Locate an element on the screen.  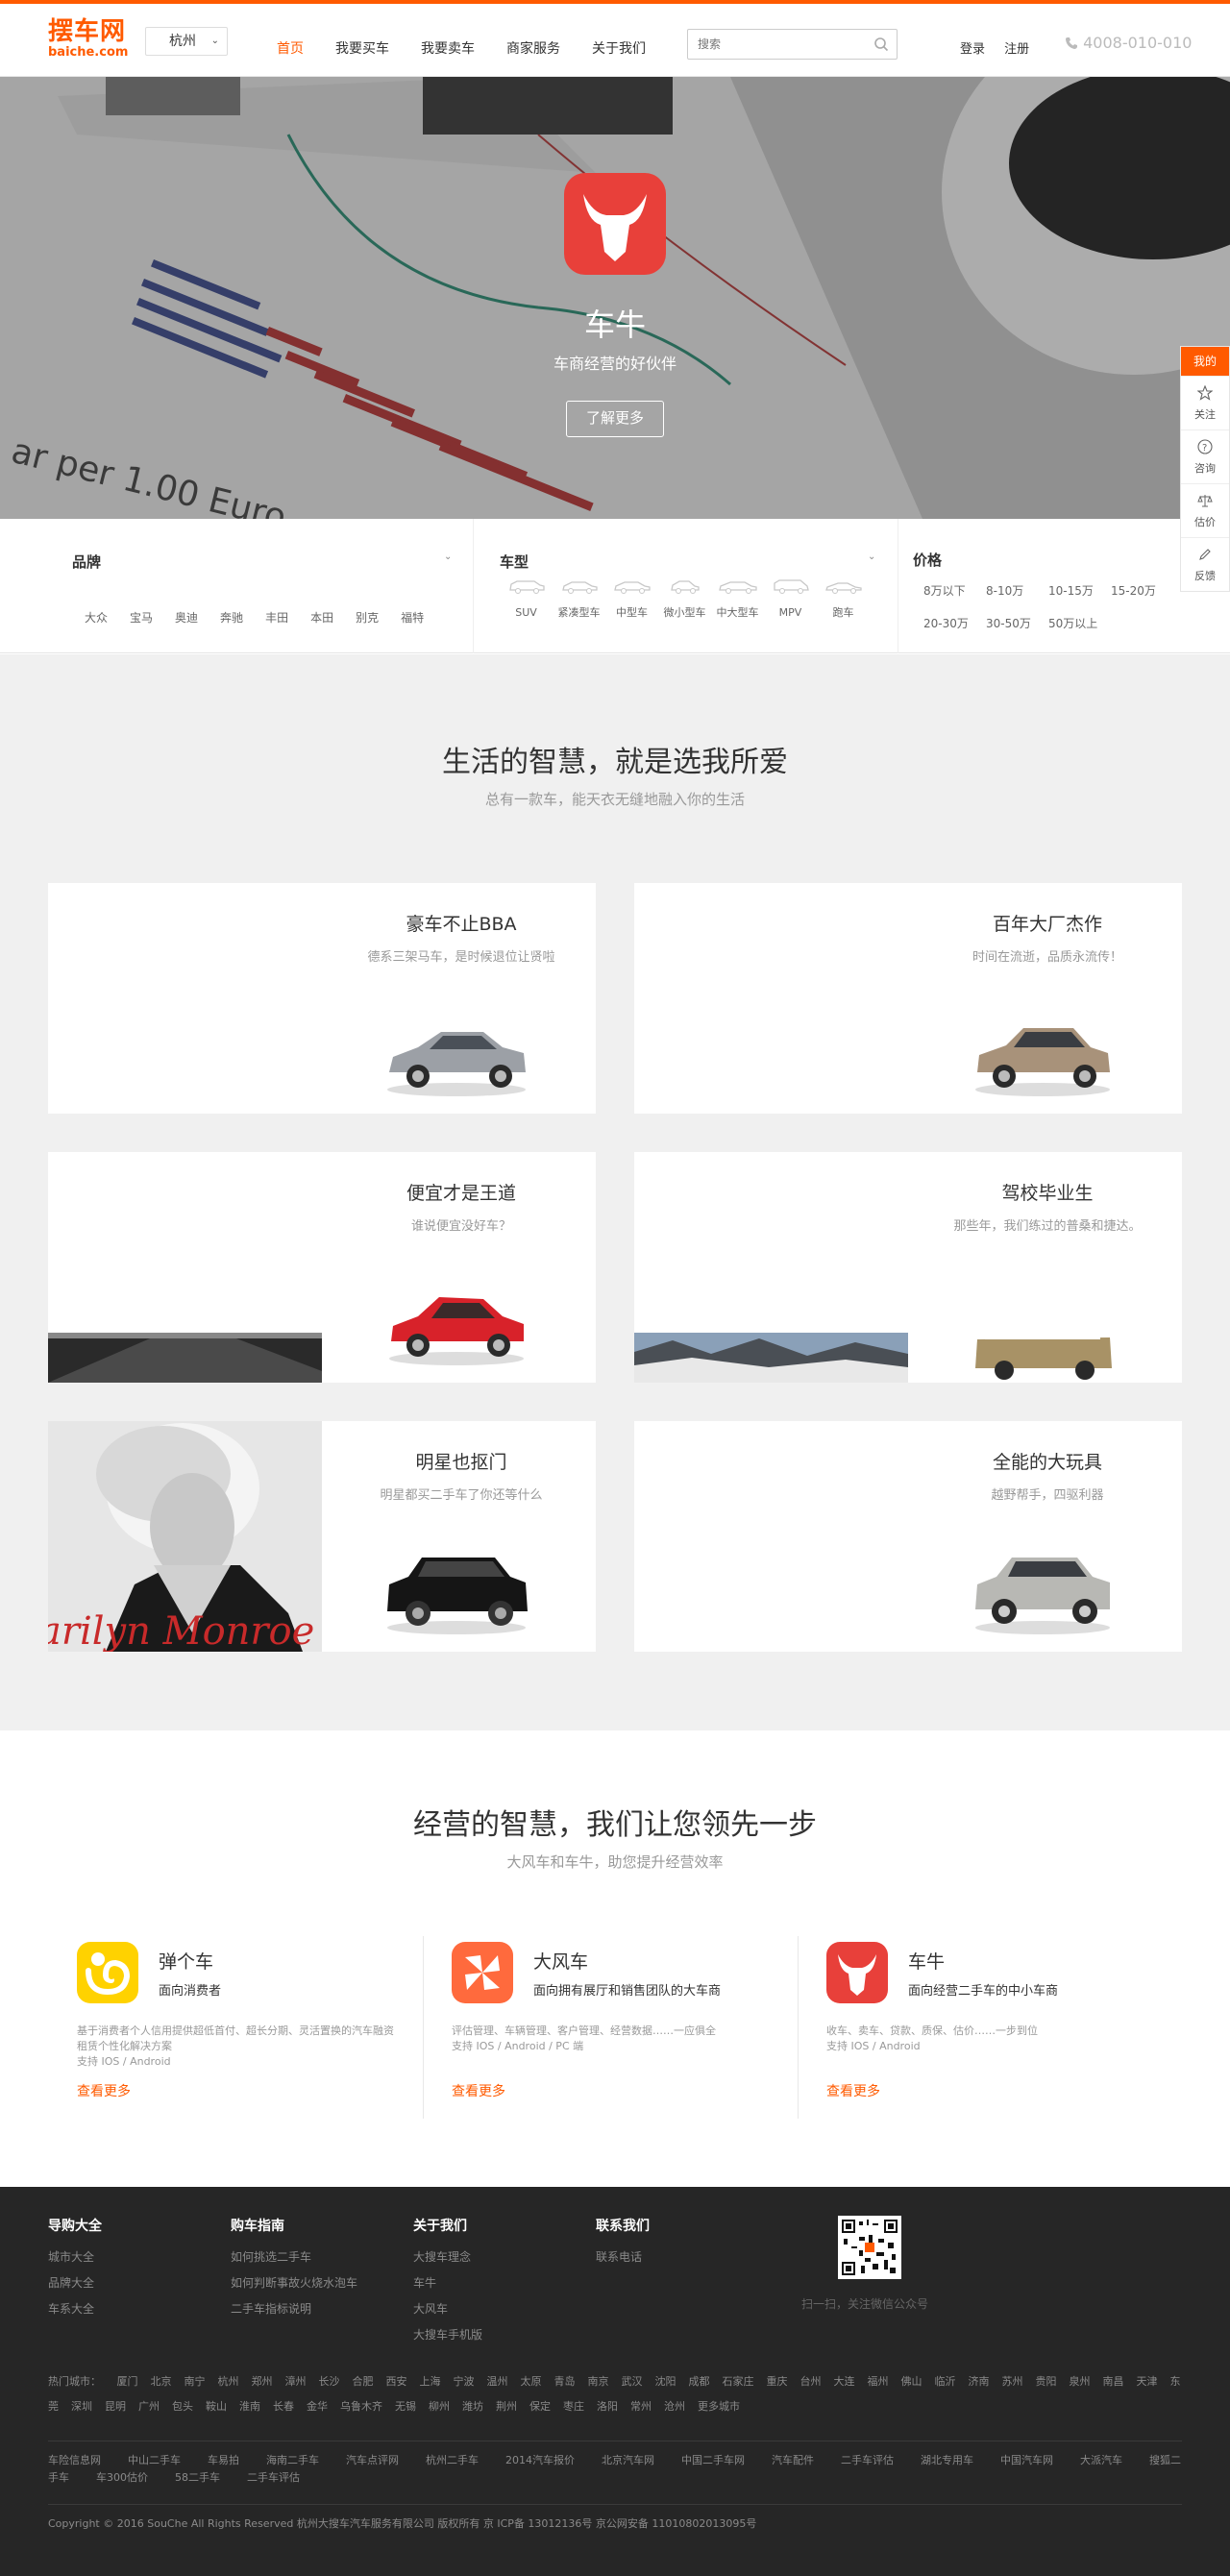
hot-city-link: 上海 is located at coordinates (431, 2381).